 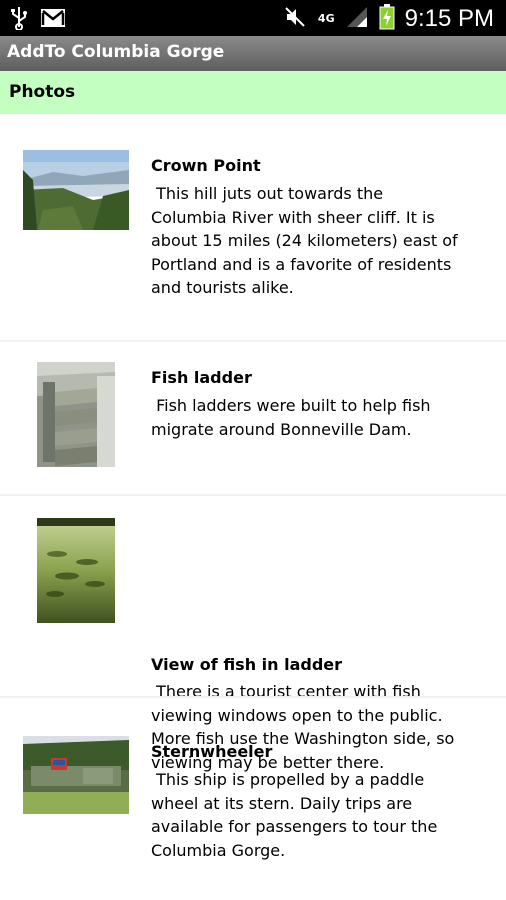 What do you see at coordinates (326, 18) in the screenshot?
I see `network-type: 4G` at bounding box center [326, 18].